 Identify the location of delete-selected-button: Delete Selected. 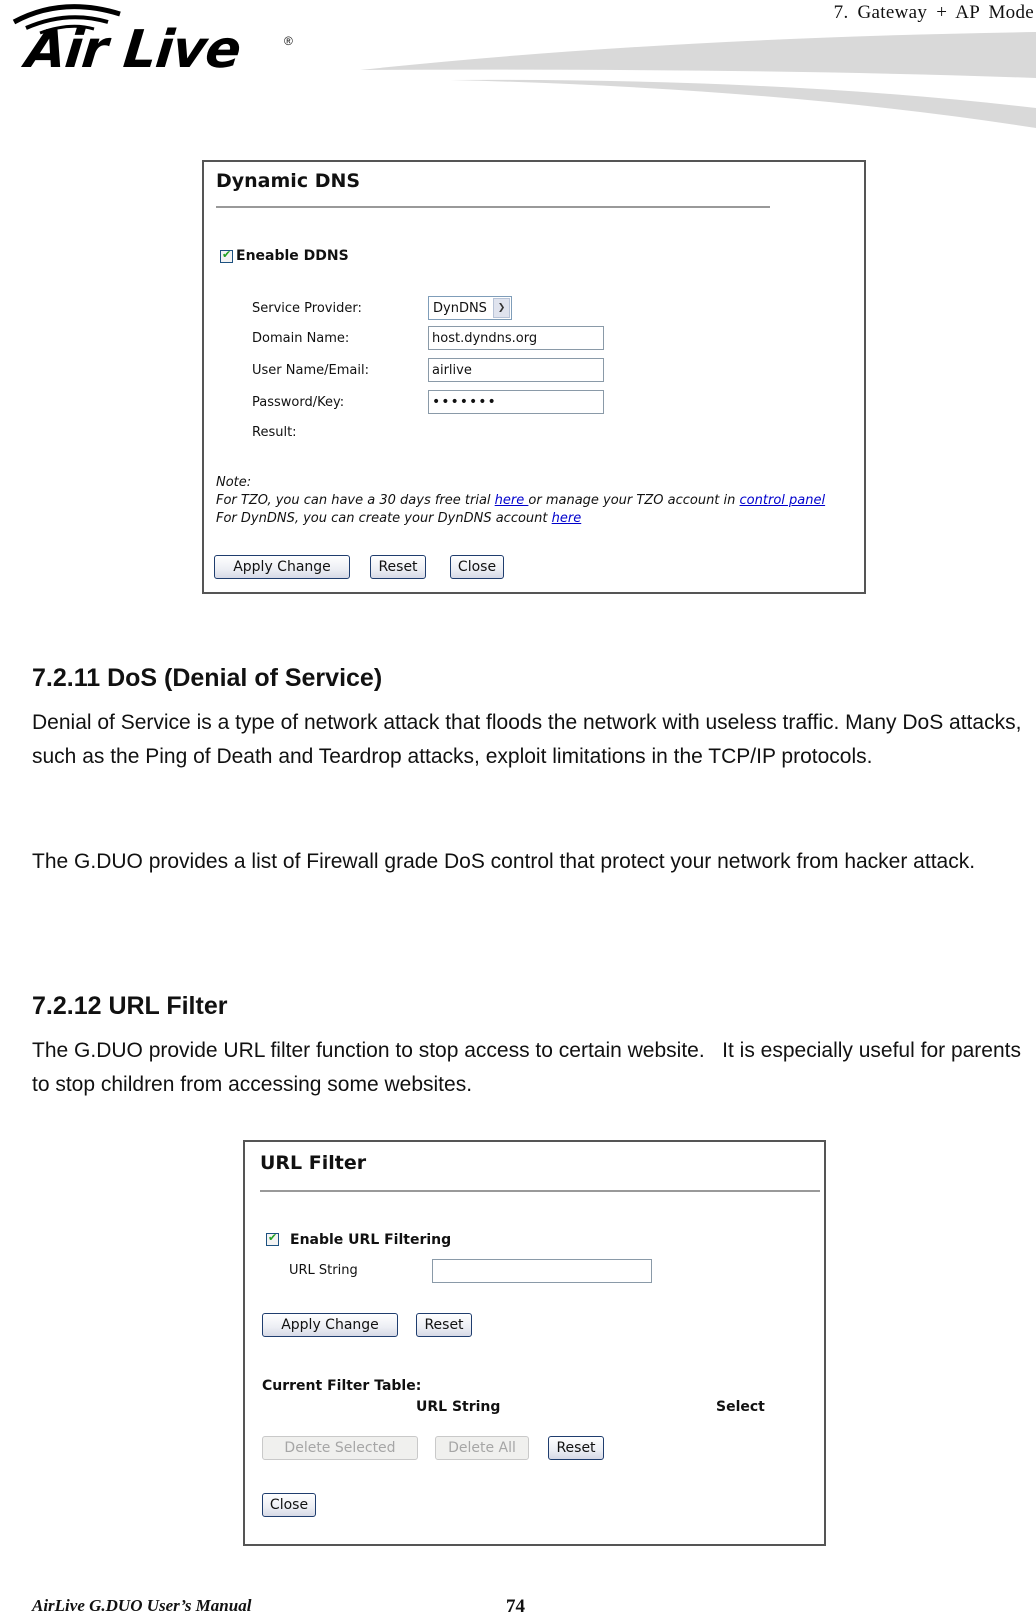
(340, 1448).